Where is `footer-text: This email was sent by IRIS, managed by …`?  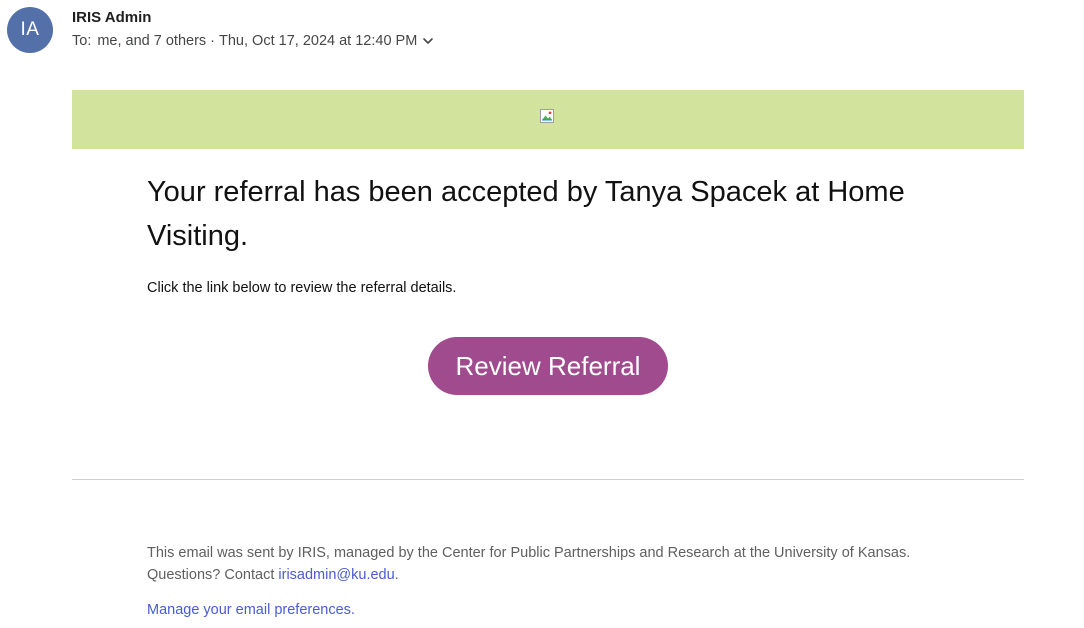 footer-text: This email was sent by IRIS, managed by … is located at coordinates (577, 564).